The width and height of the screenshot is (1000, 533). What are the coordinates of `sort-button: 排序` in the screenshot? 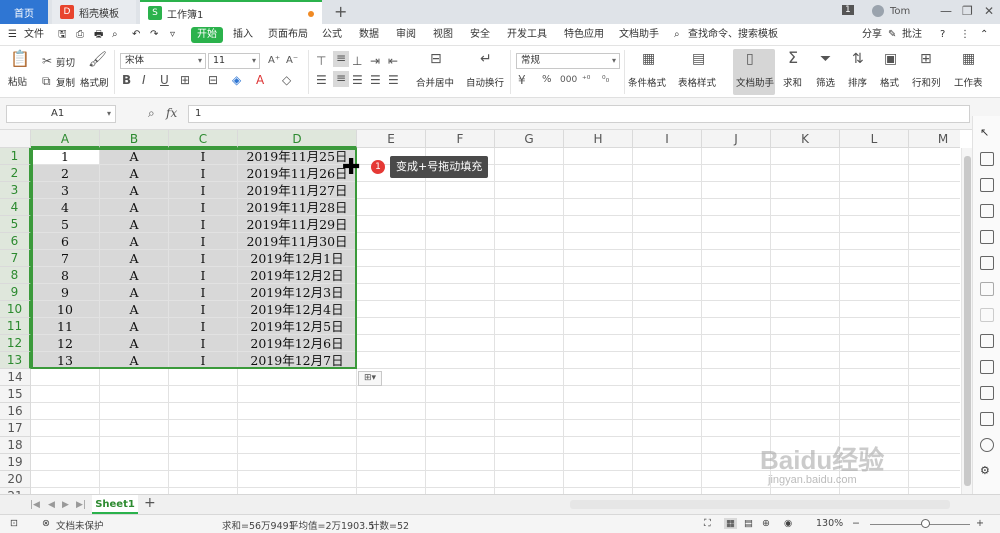 It's located at (857, 82).